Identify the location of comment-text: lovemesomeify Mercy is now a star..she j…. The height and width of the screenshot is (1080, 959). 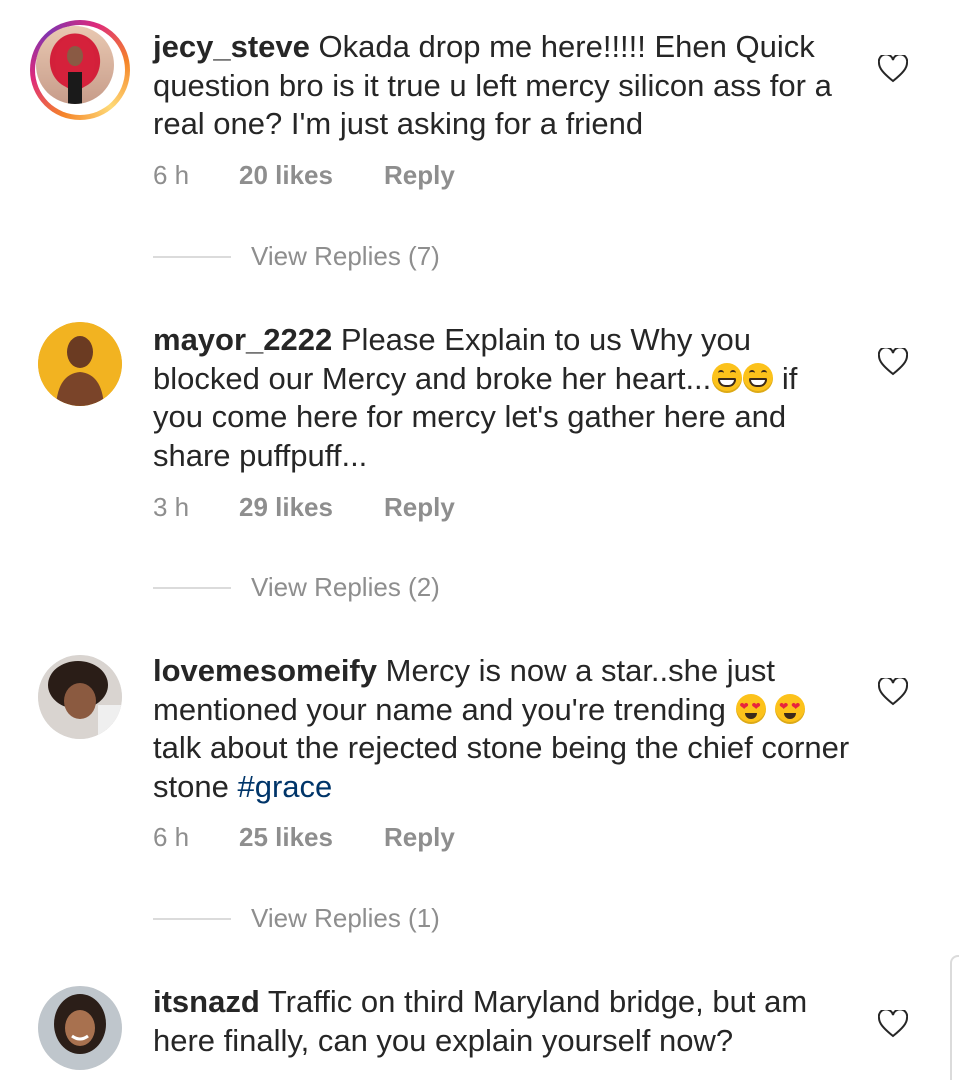
(503, 729).